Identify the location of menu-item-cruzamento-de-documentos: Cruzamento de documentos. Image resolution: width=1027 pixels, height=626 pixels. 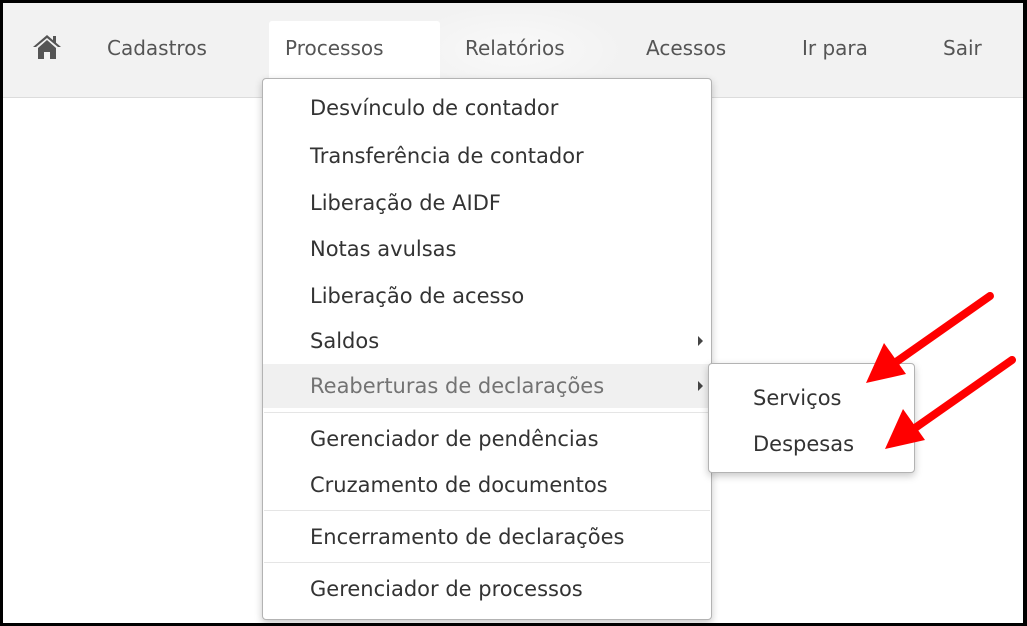
(487, 485).